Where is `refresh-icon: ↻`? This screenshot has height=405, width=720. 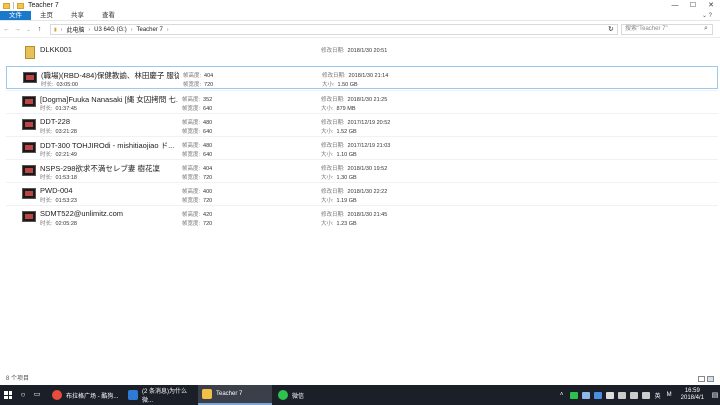
refresh-icon: ↻ is located at coordinates (611, 29).